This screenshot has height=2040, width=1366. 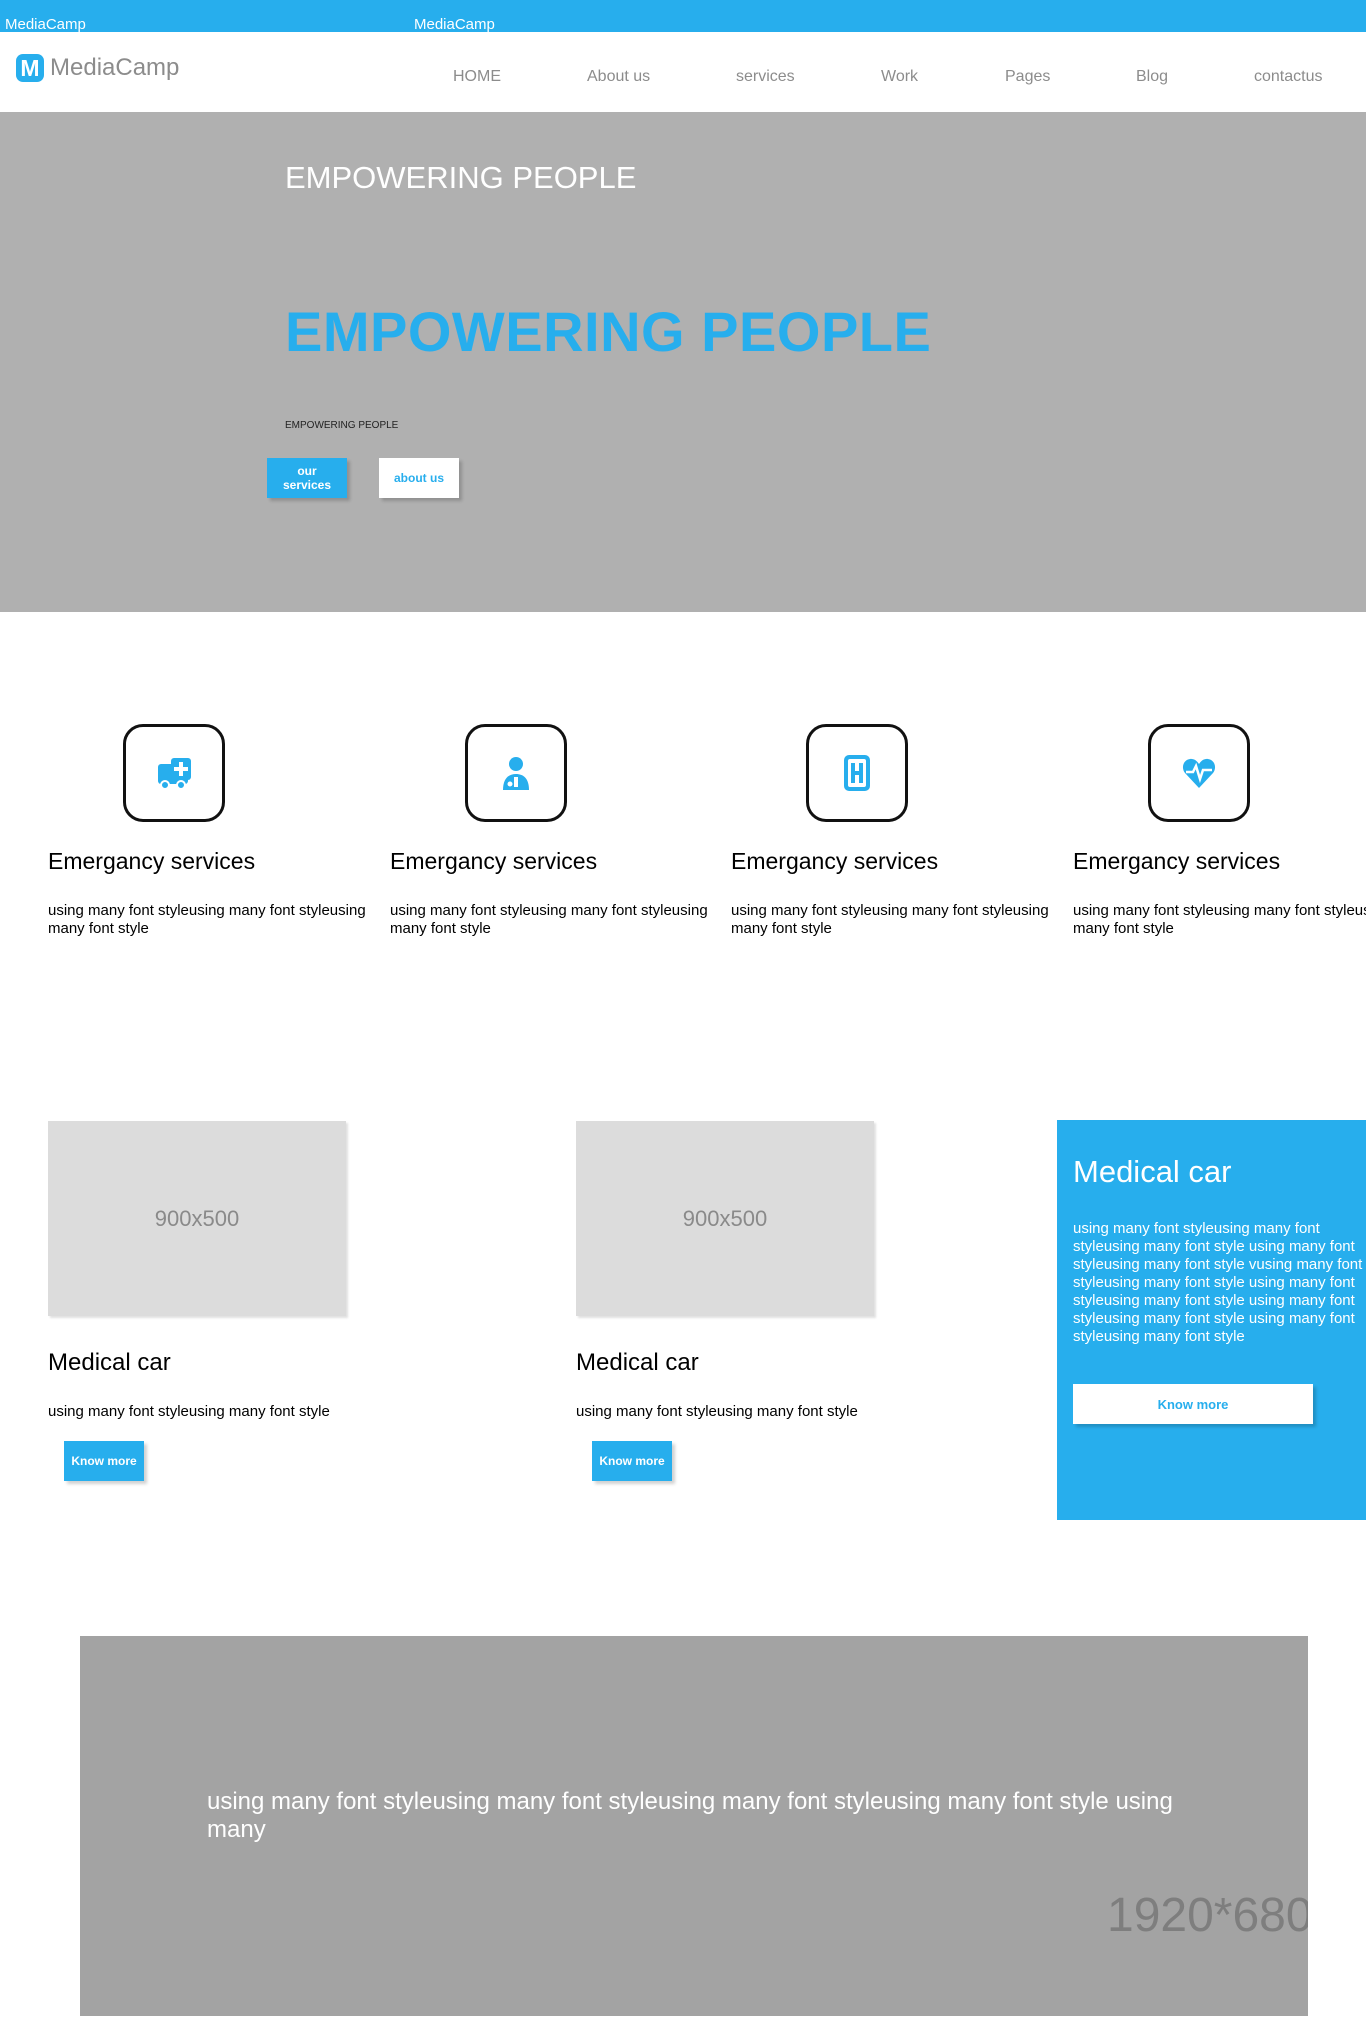 What do you see at coordinates (419, 478) in the screenshot?
I see `about-us-button: about us` at bounding box center [419, 478].